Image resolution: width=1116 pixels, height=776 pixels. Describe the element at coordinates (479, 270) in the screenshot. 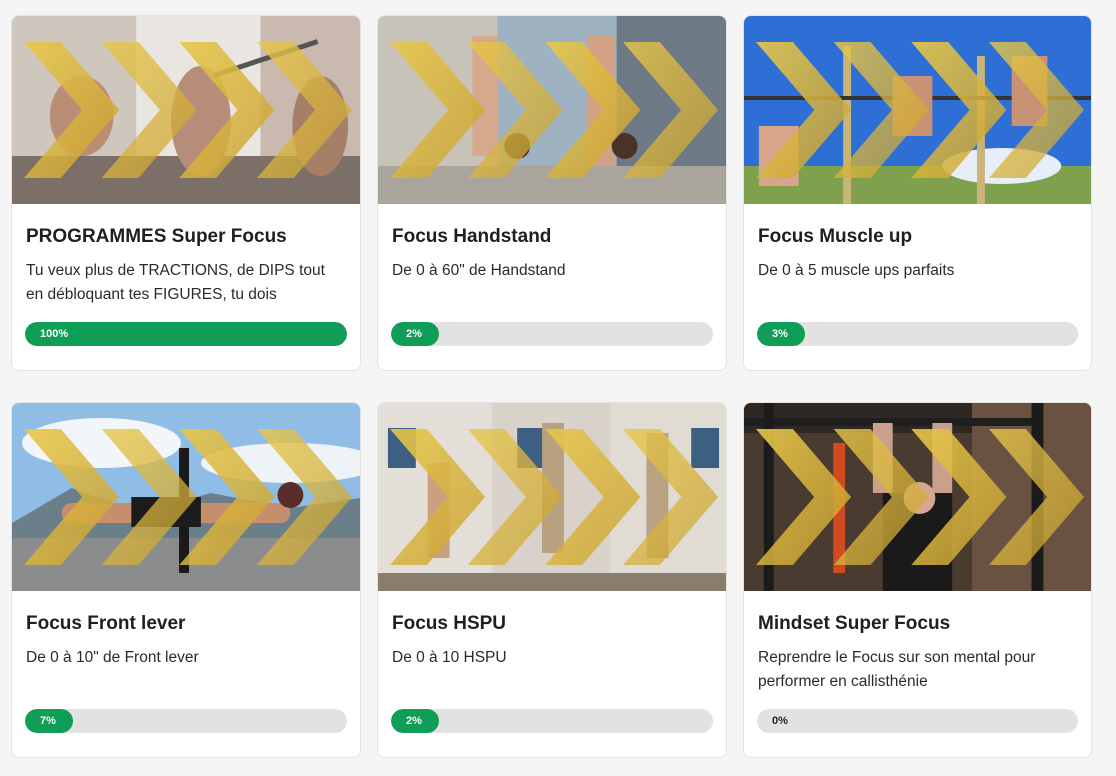

I see `program-description: De 0 à 60" de Handstand` at that location.